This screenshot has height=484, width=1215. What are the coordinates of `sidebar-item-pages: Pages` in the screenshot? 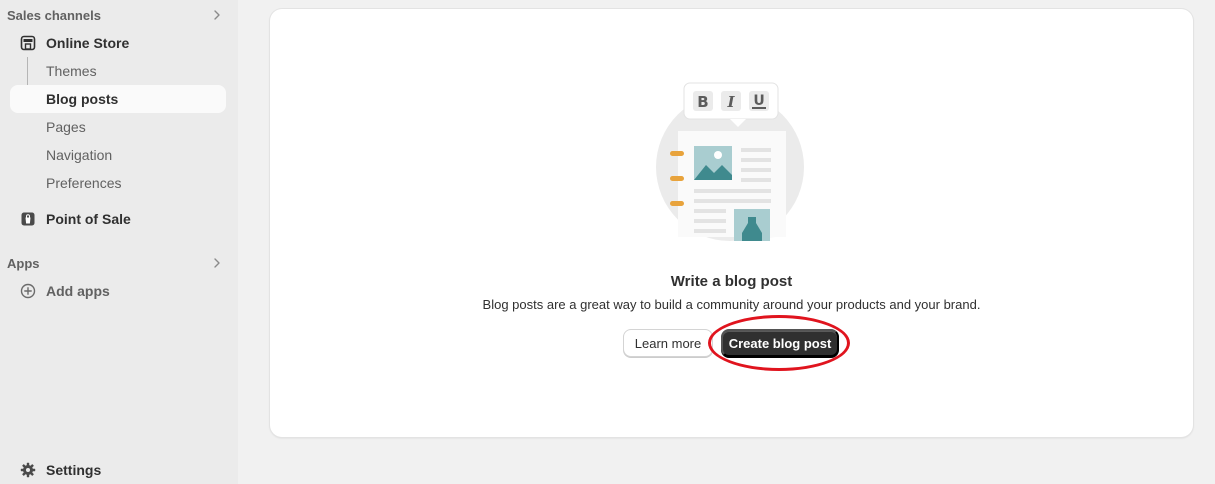 It's located at (118, 127).